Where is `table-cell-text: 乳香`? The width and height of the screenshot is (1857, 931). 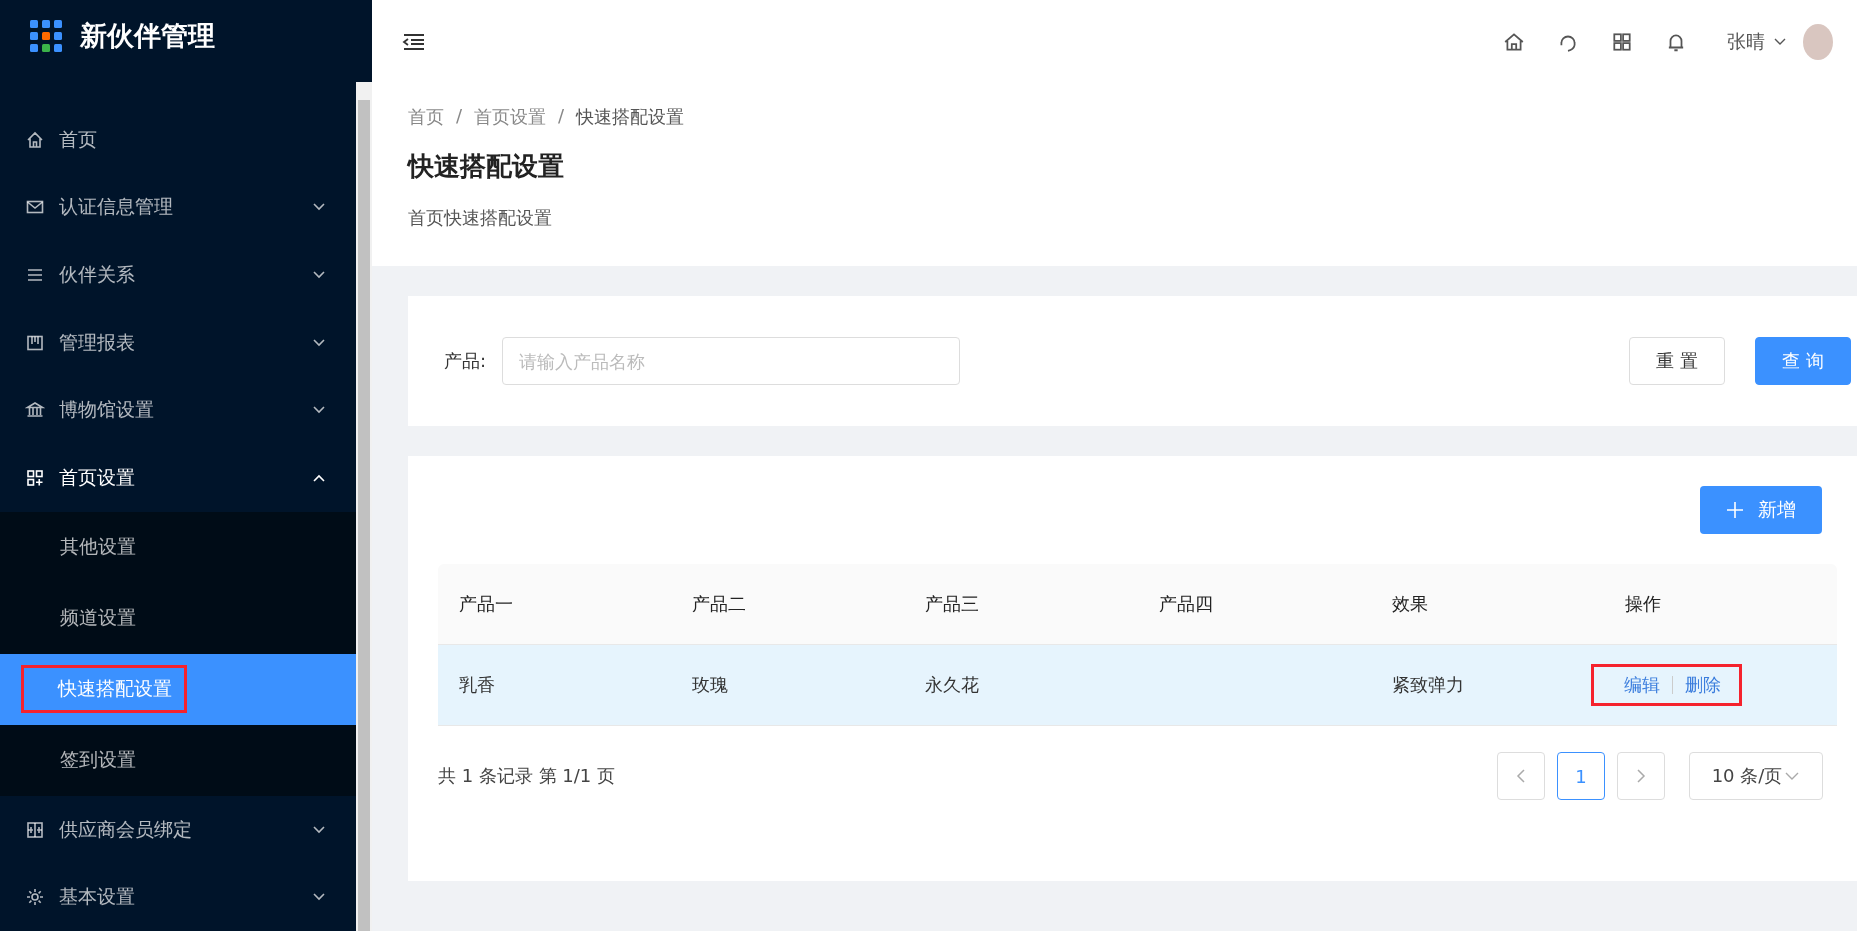 table-cell-text: 乳香 is located at coordinates (477, 685).